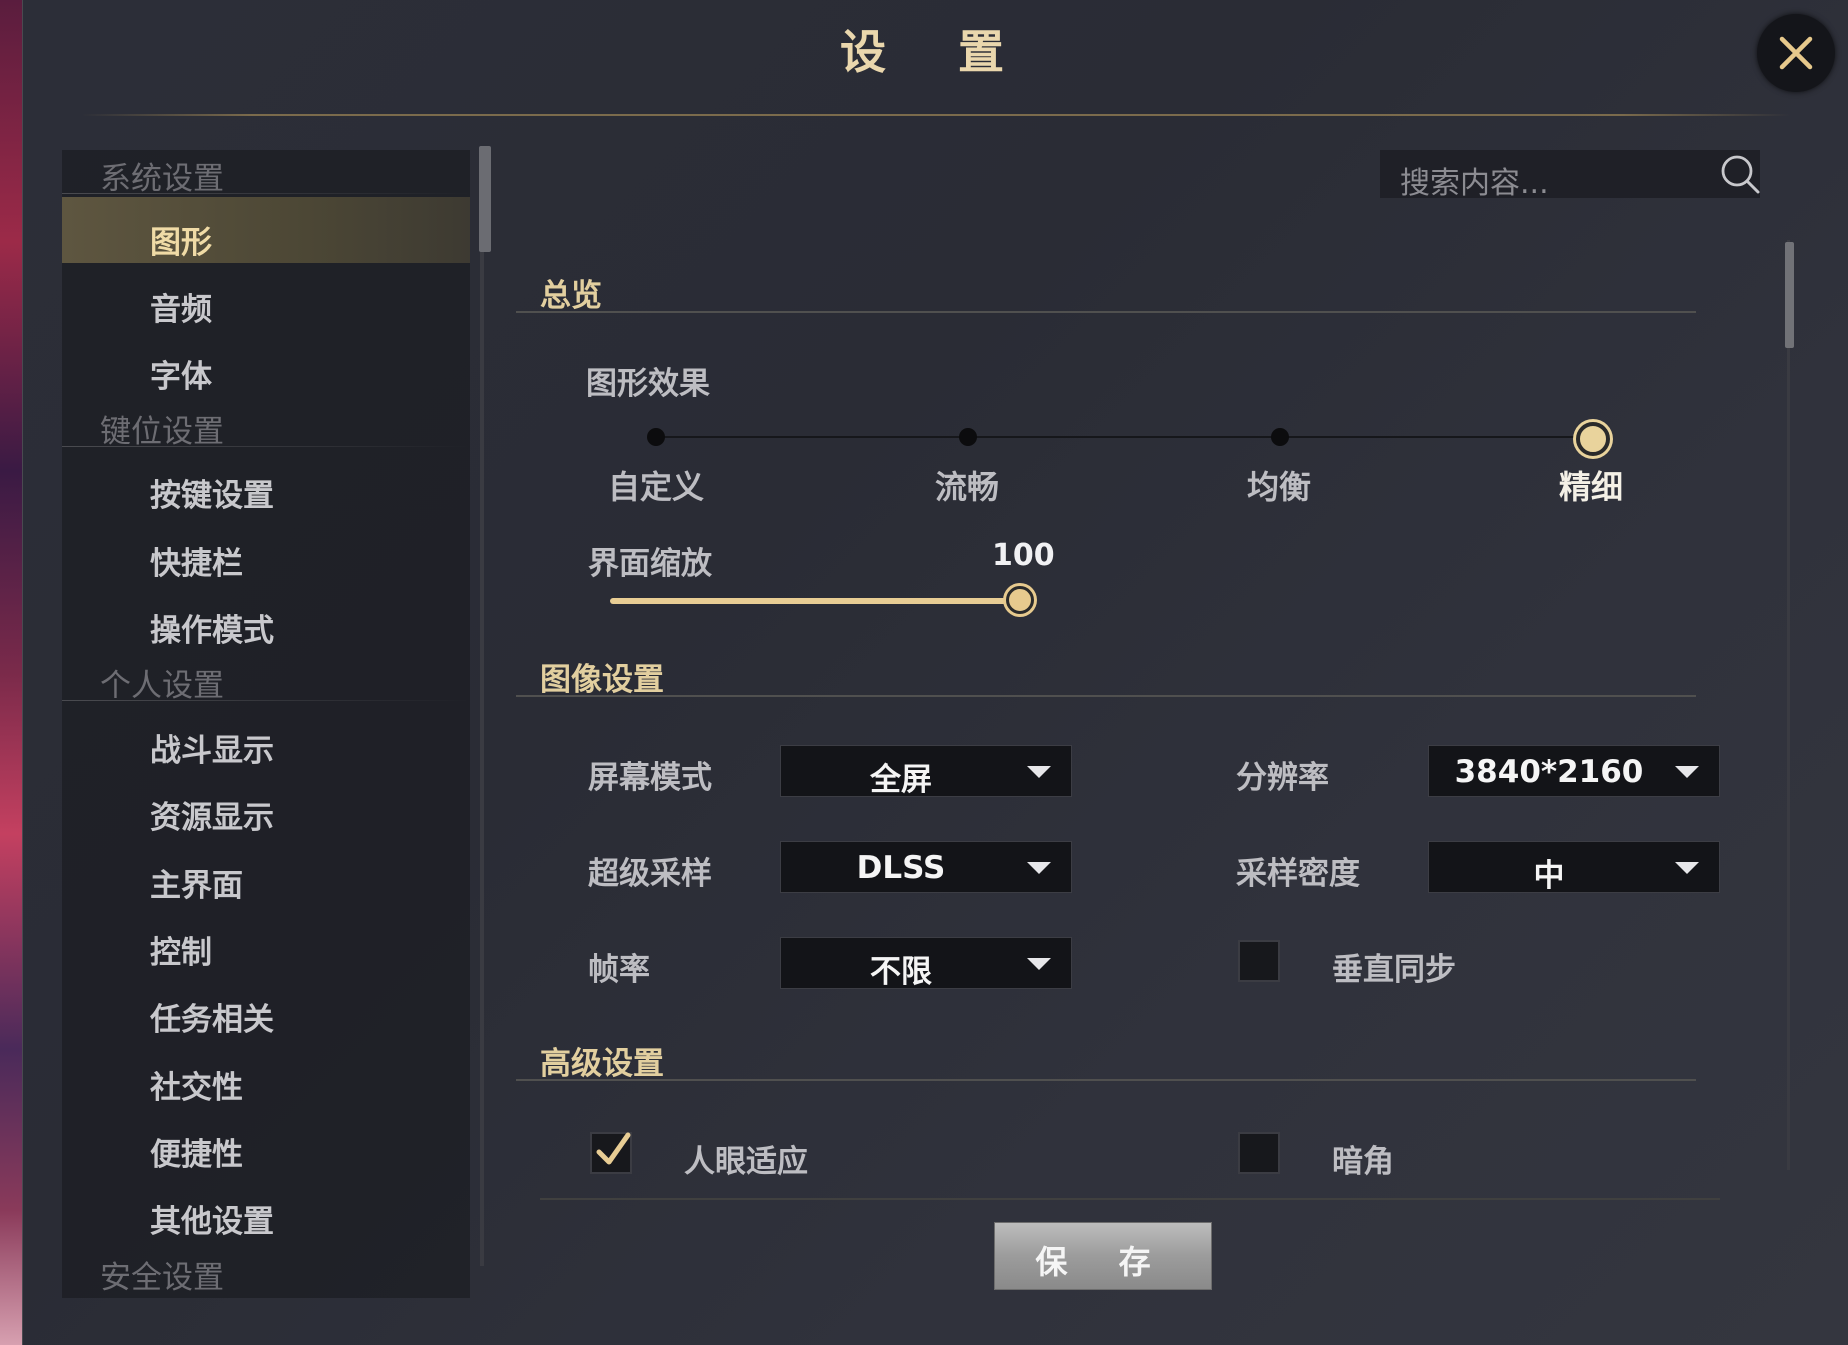 The image size is (1848, 1345). What do you see at coordinates (1394, 970) in the screenshot?
I see `vsync-label: 垂直同步` at bounding box center [1394, 970].